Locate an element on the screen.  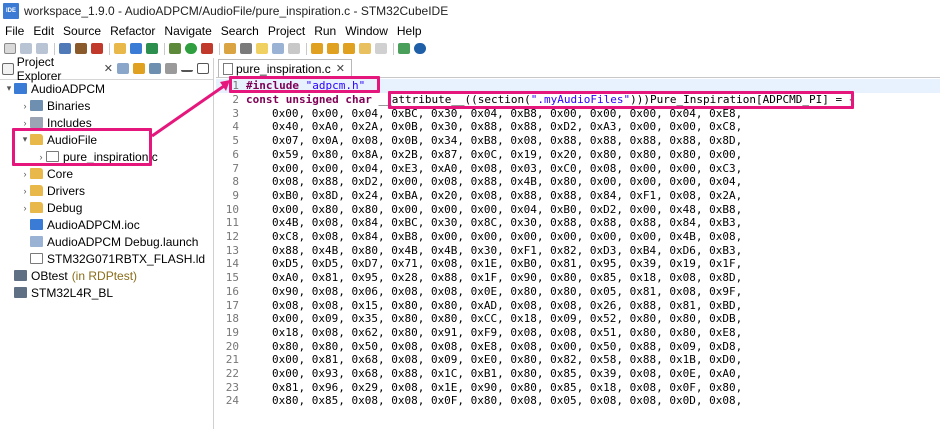
build-all-icon is located at coordinates (97, 48).